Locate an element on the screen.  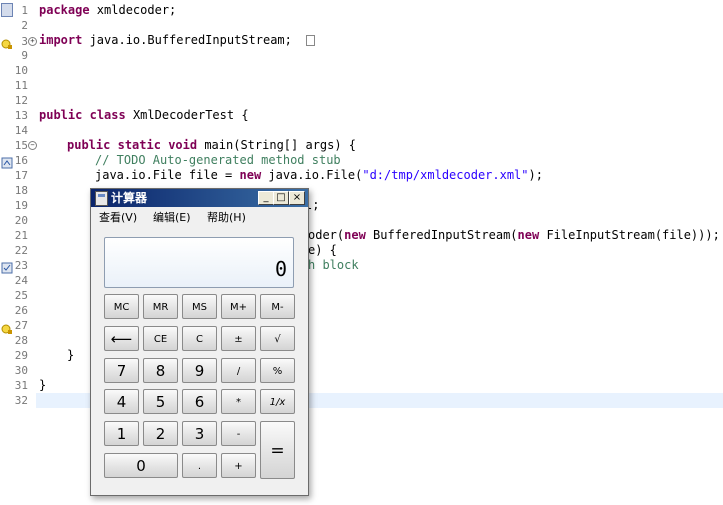
line-number: 22 is located at coordinates (21, 250).